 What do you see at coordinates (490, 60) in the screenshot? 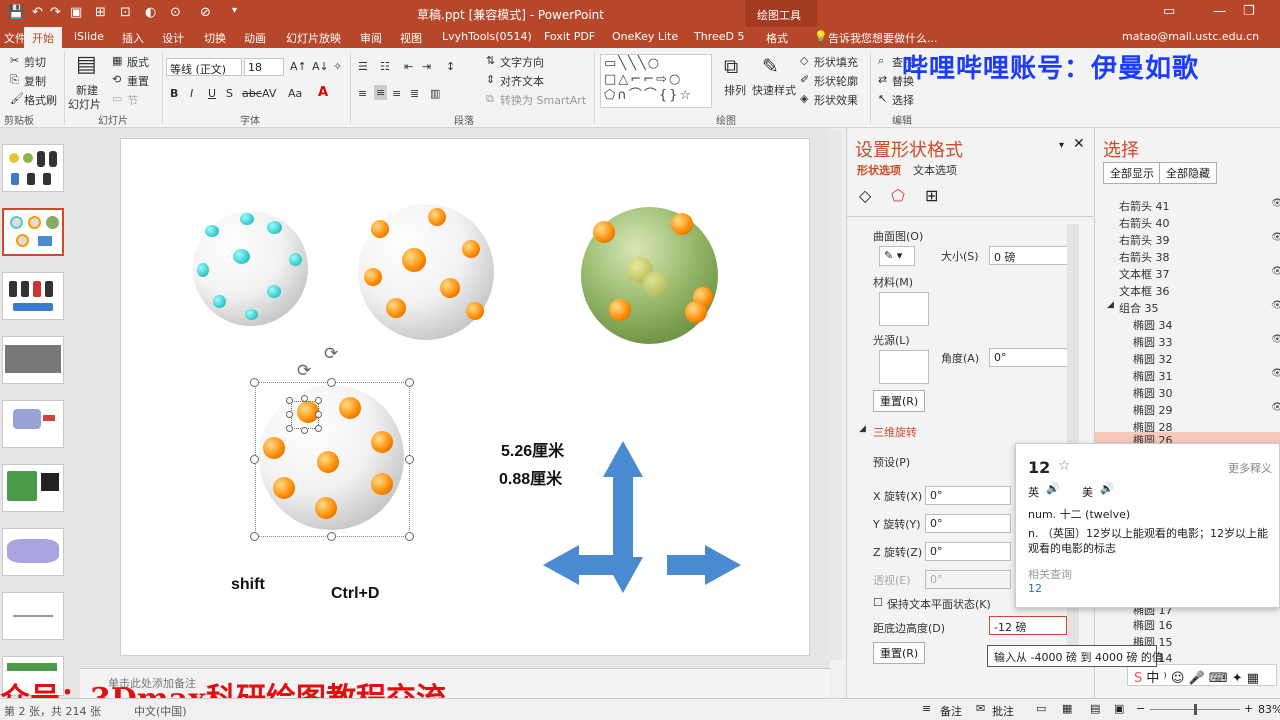
I see `text-direction-icon: ⇅` at bounding box center [490, 60].